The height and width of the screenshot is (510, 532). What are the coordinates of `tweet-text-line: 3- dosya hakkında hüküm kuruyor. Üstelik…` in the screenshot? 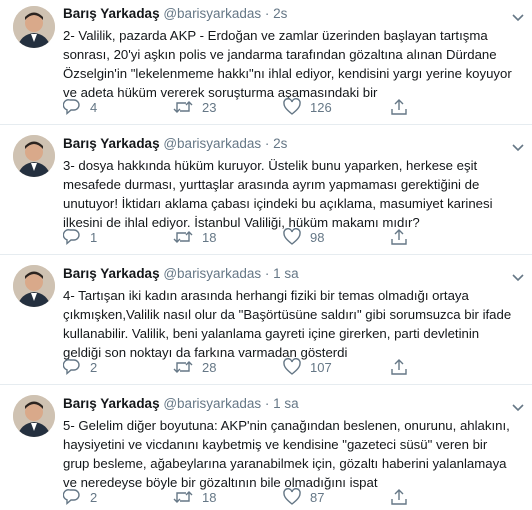 It's located at (270, 165).